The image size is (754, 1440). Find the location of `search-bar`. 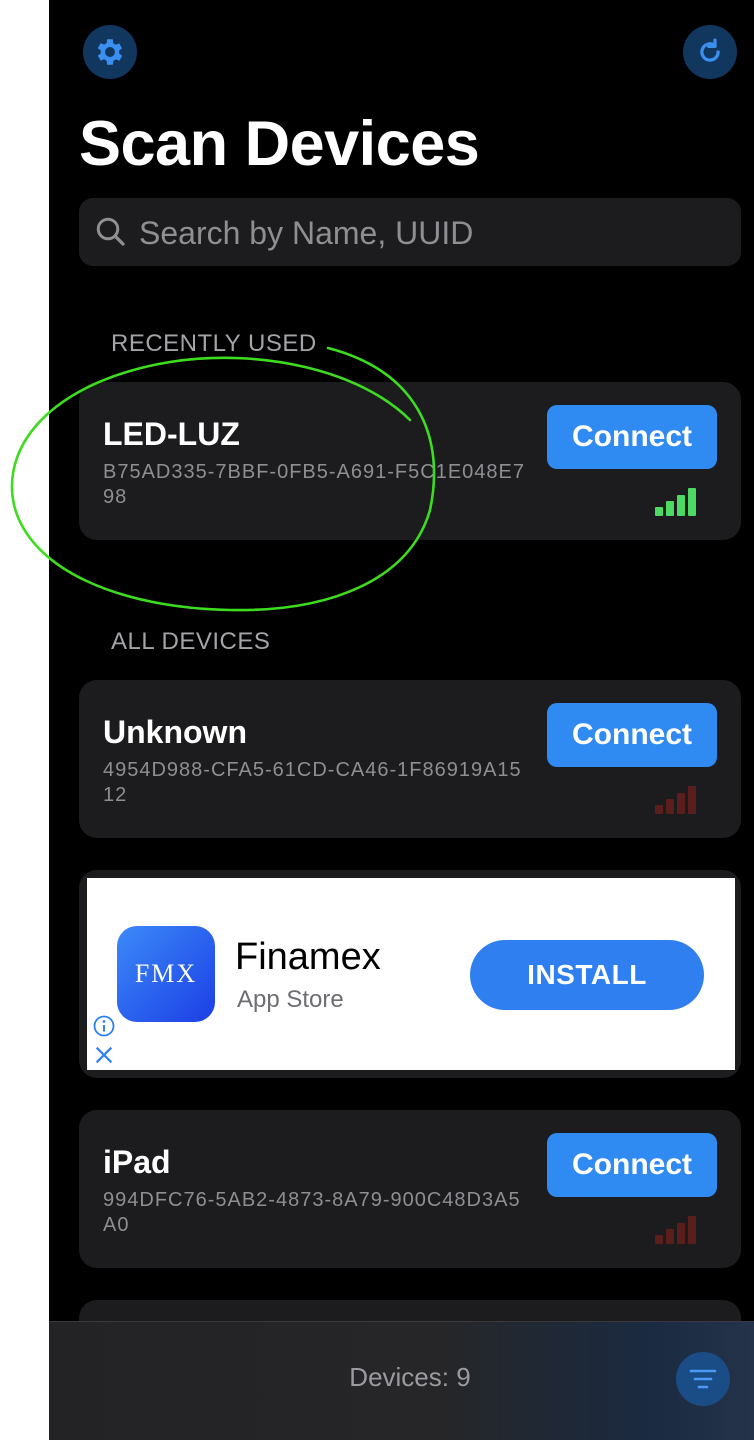

search-bar is located at coordinates (410, 233).